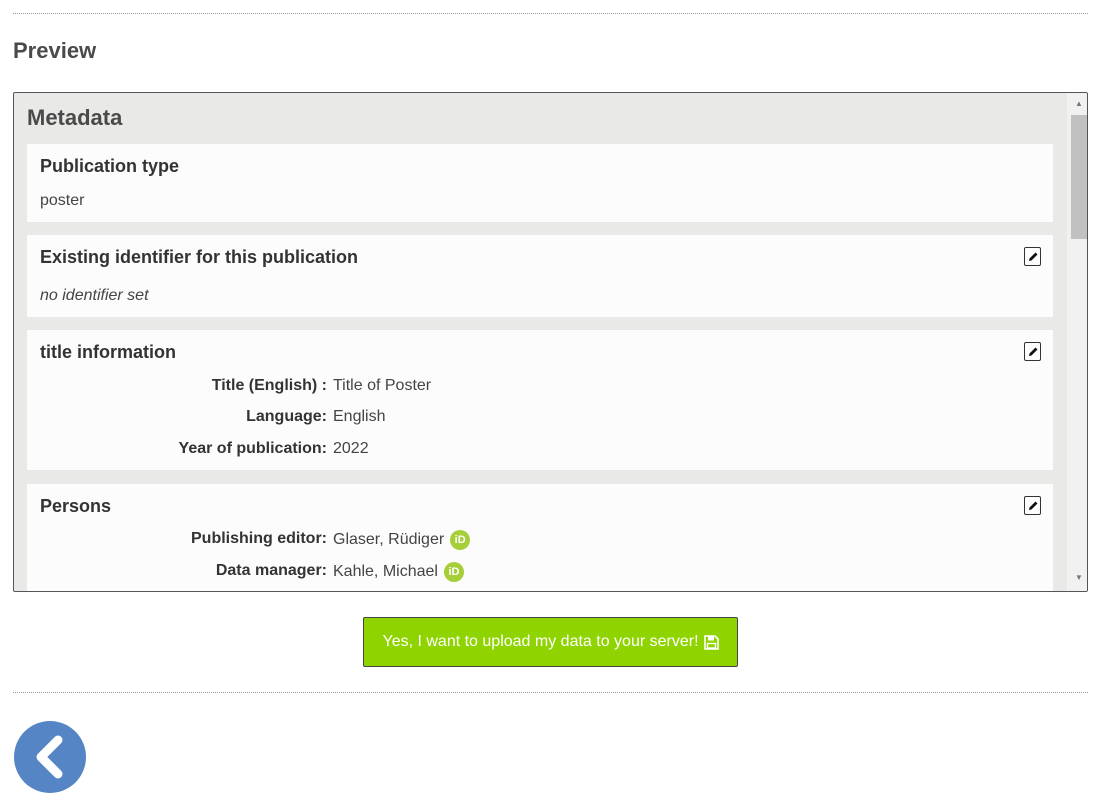 The width and height of the screenshot is (1104, 810). I want to click on top-divider, so click(550, 13).